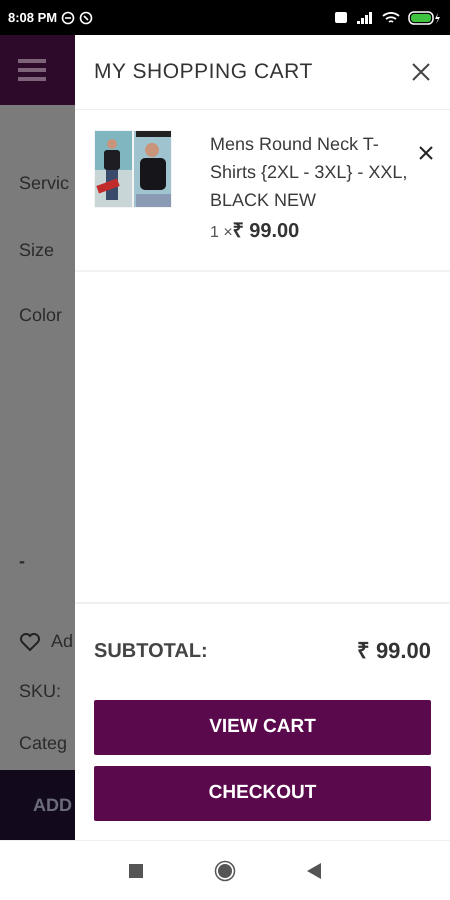 This screenshot has width=450, height=900. What do you see at coordinates (225, 871) in the screenshot?
I see `home-icon` at bounding box center [225, 871].